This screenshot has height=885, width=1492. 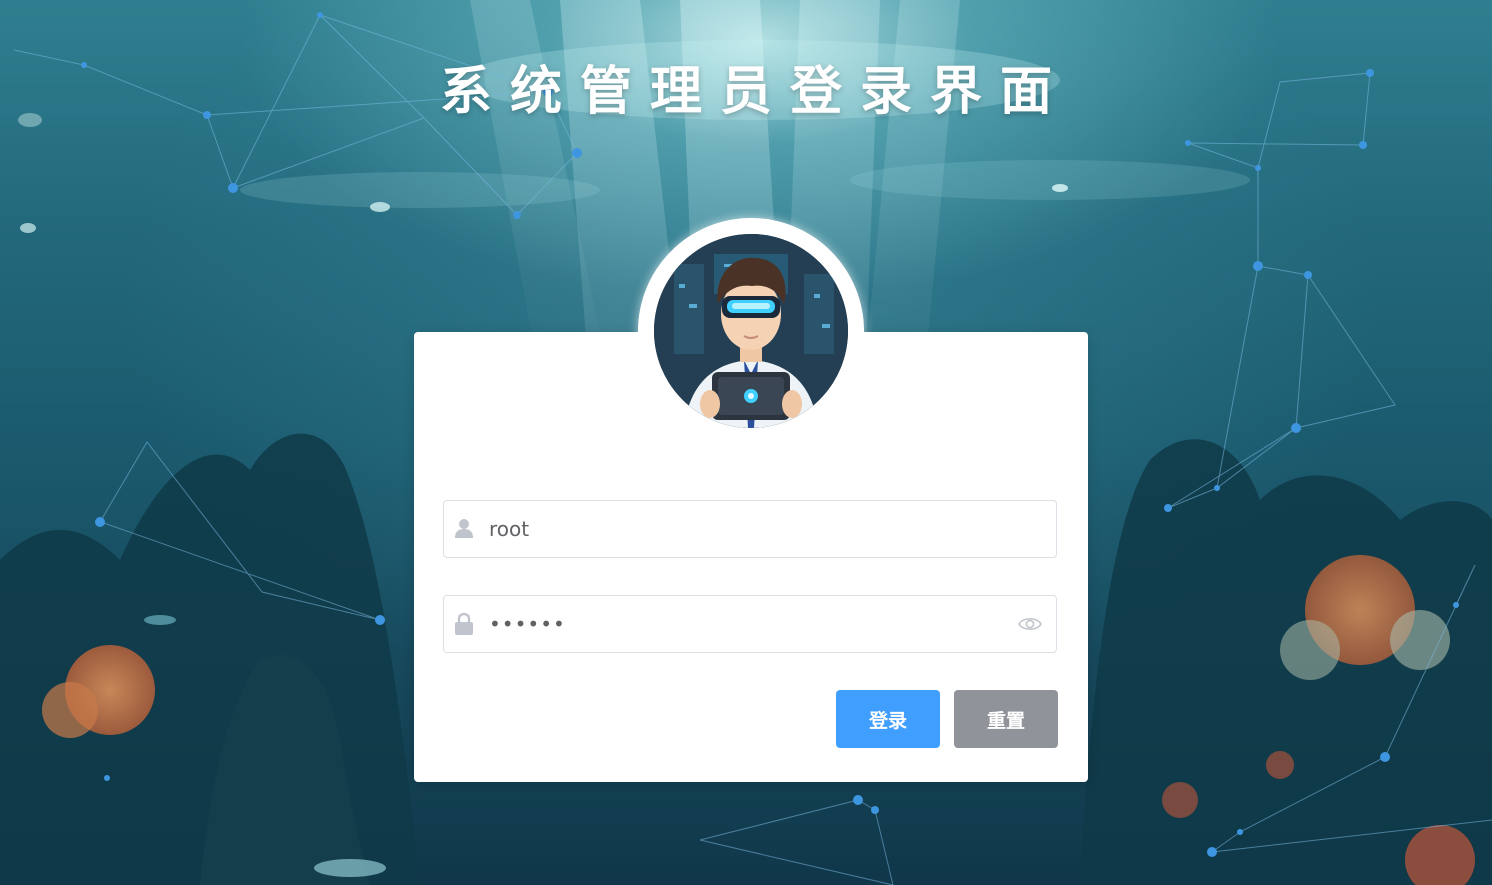 I want to click on user-icon, so click(x=464, y=529).